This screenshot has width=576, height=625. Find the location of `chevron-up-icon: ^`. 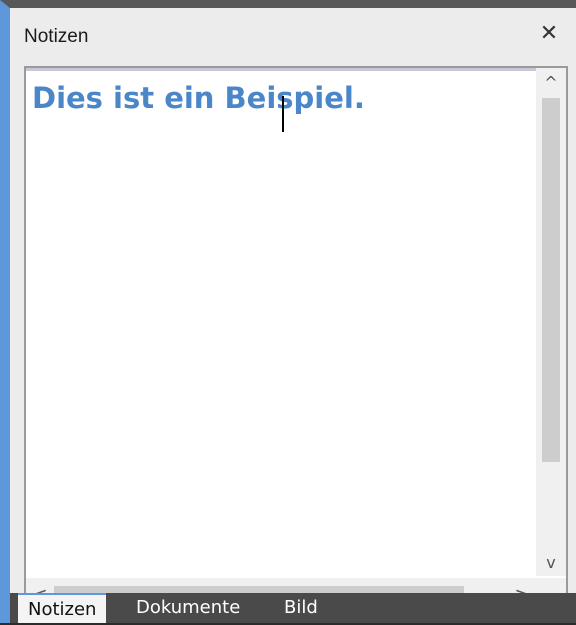

chevron-up-icon: ^ is located at coordinates (551, 82).